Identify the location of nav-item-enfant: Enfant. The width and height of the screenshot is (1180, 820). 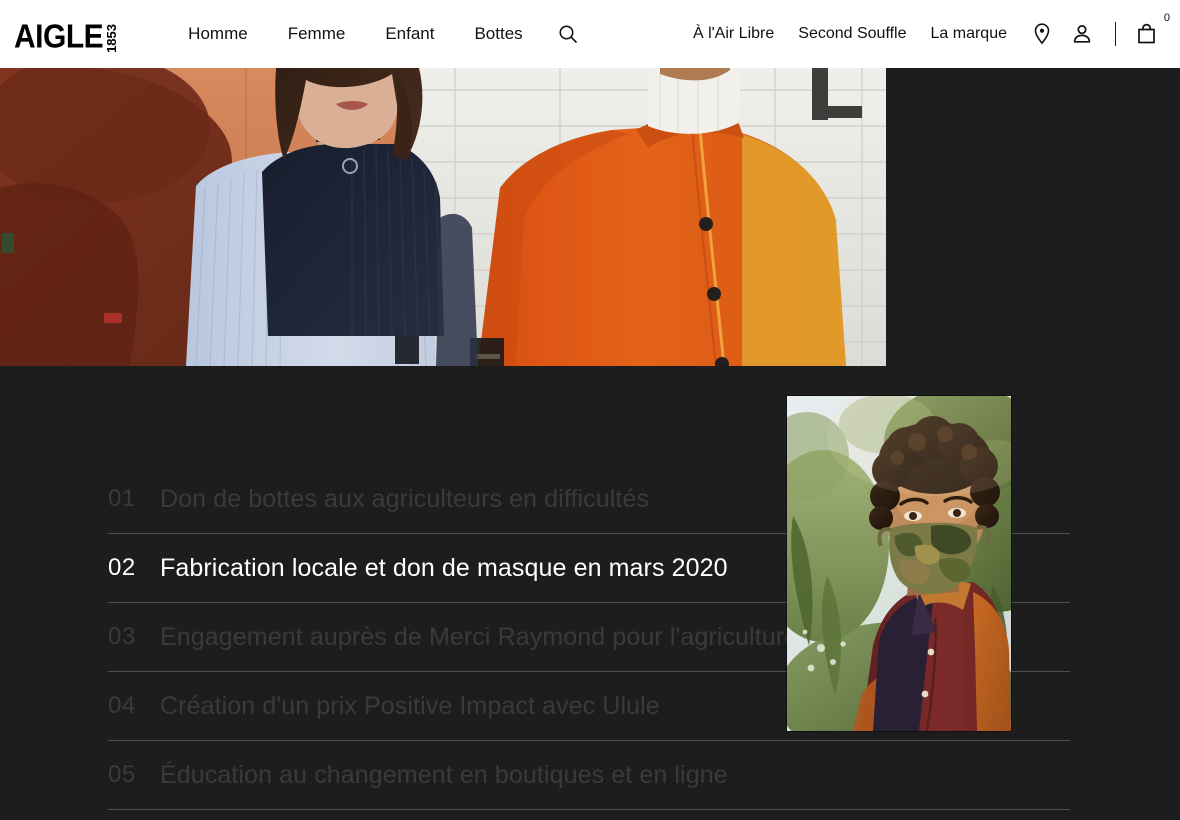
(409, 34).